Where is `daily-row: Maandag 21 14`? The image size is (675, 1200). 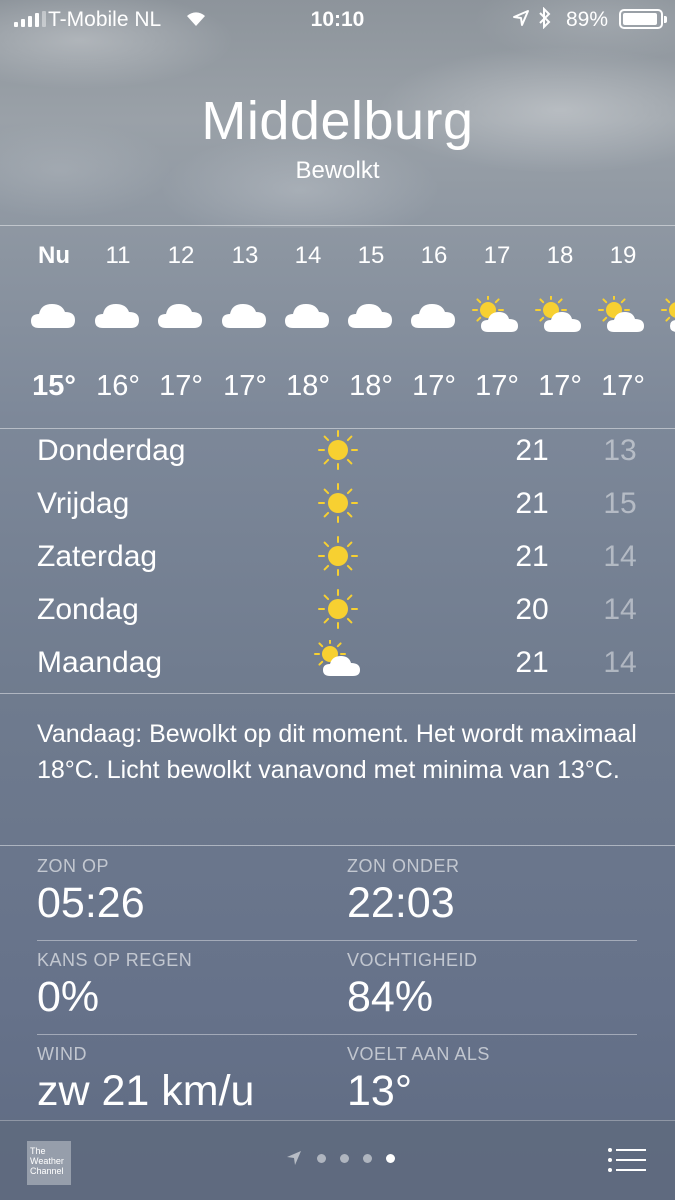
daily-row: Maandag 21 14 is located at coordinates (337, 665).